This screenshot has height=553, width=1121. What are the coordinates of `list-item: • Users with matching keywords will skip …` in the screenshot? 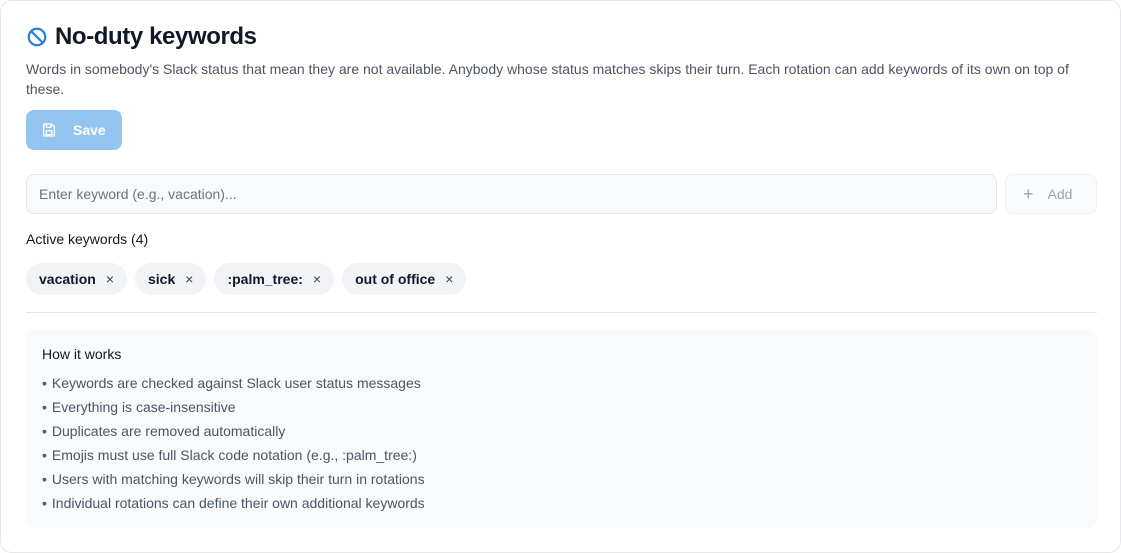 It's located at (561, 479).